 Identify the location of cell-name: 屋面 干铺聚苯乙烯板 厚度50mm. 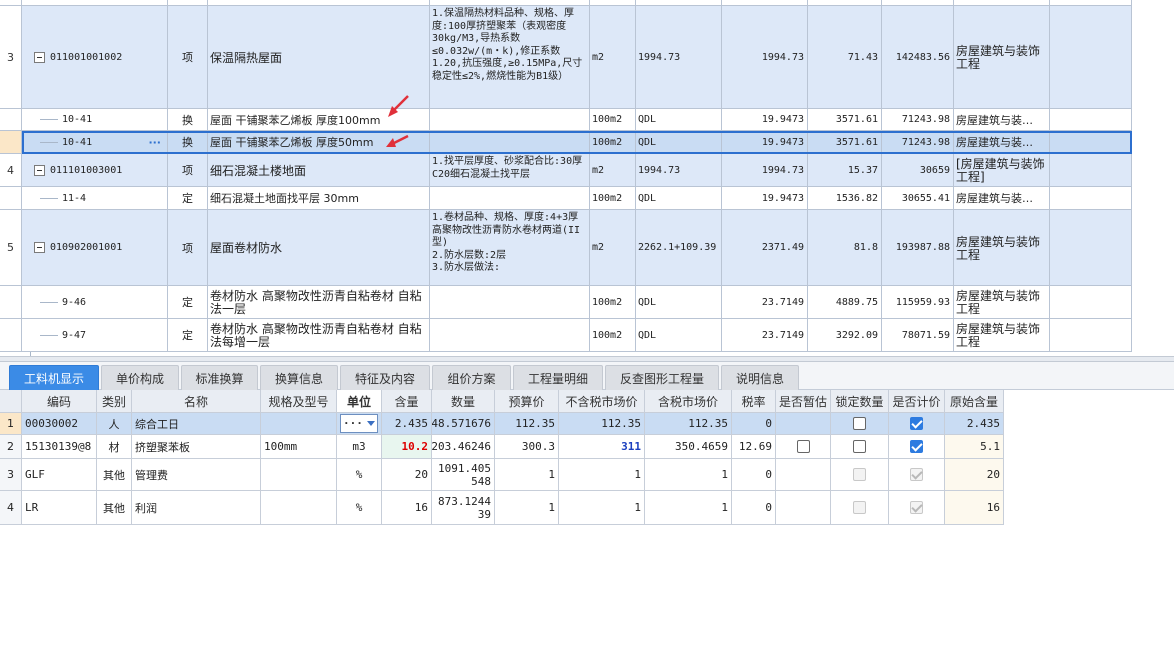
(319, 142).